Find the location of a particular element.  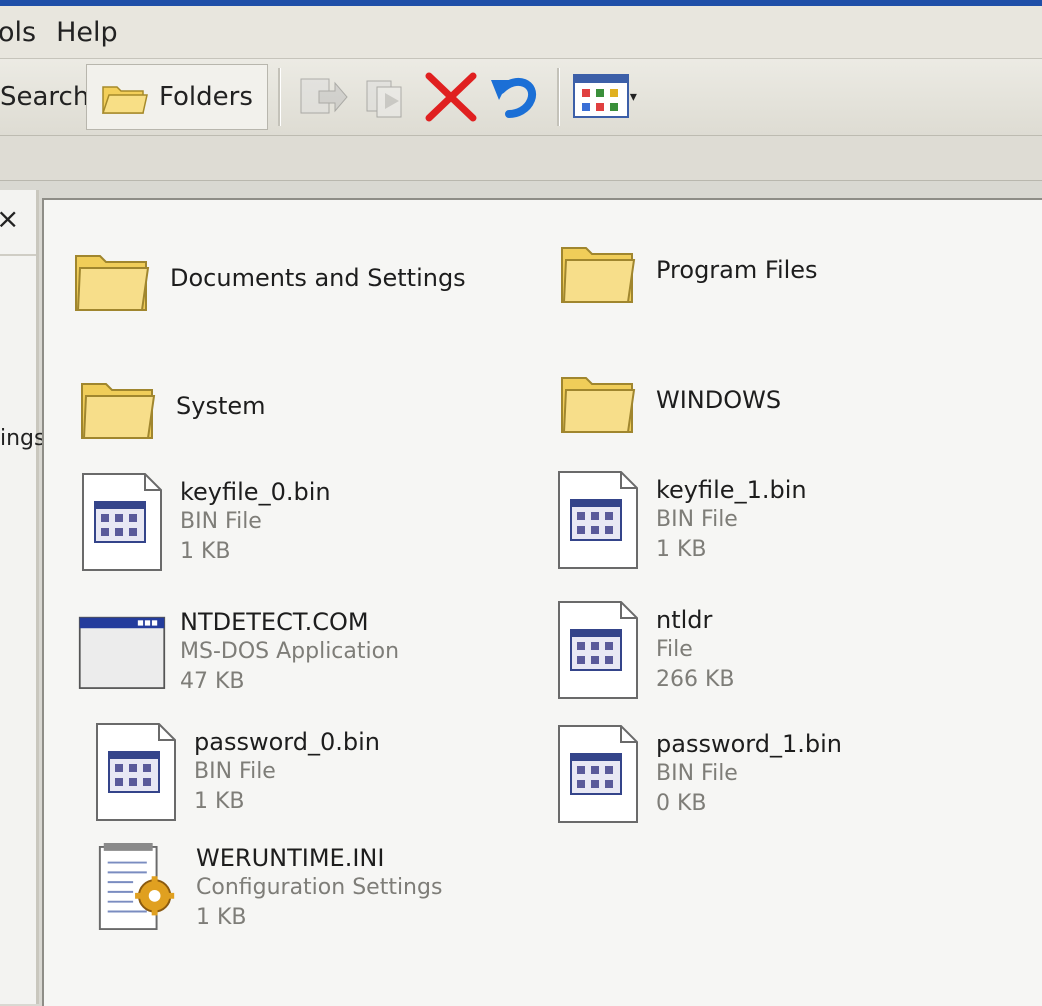

item-name: System is located at coordinates (221, 406).